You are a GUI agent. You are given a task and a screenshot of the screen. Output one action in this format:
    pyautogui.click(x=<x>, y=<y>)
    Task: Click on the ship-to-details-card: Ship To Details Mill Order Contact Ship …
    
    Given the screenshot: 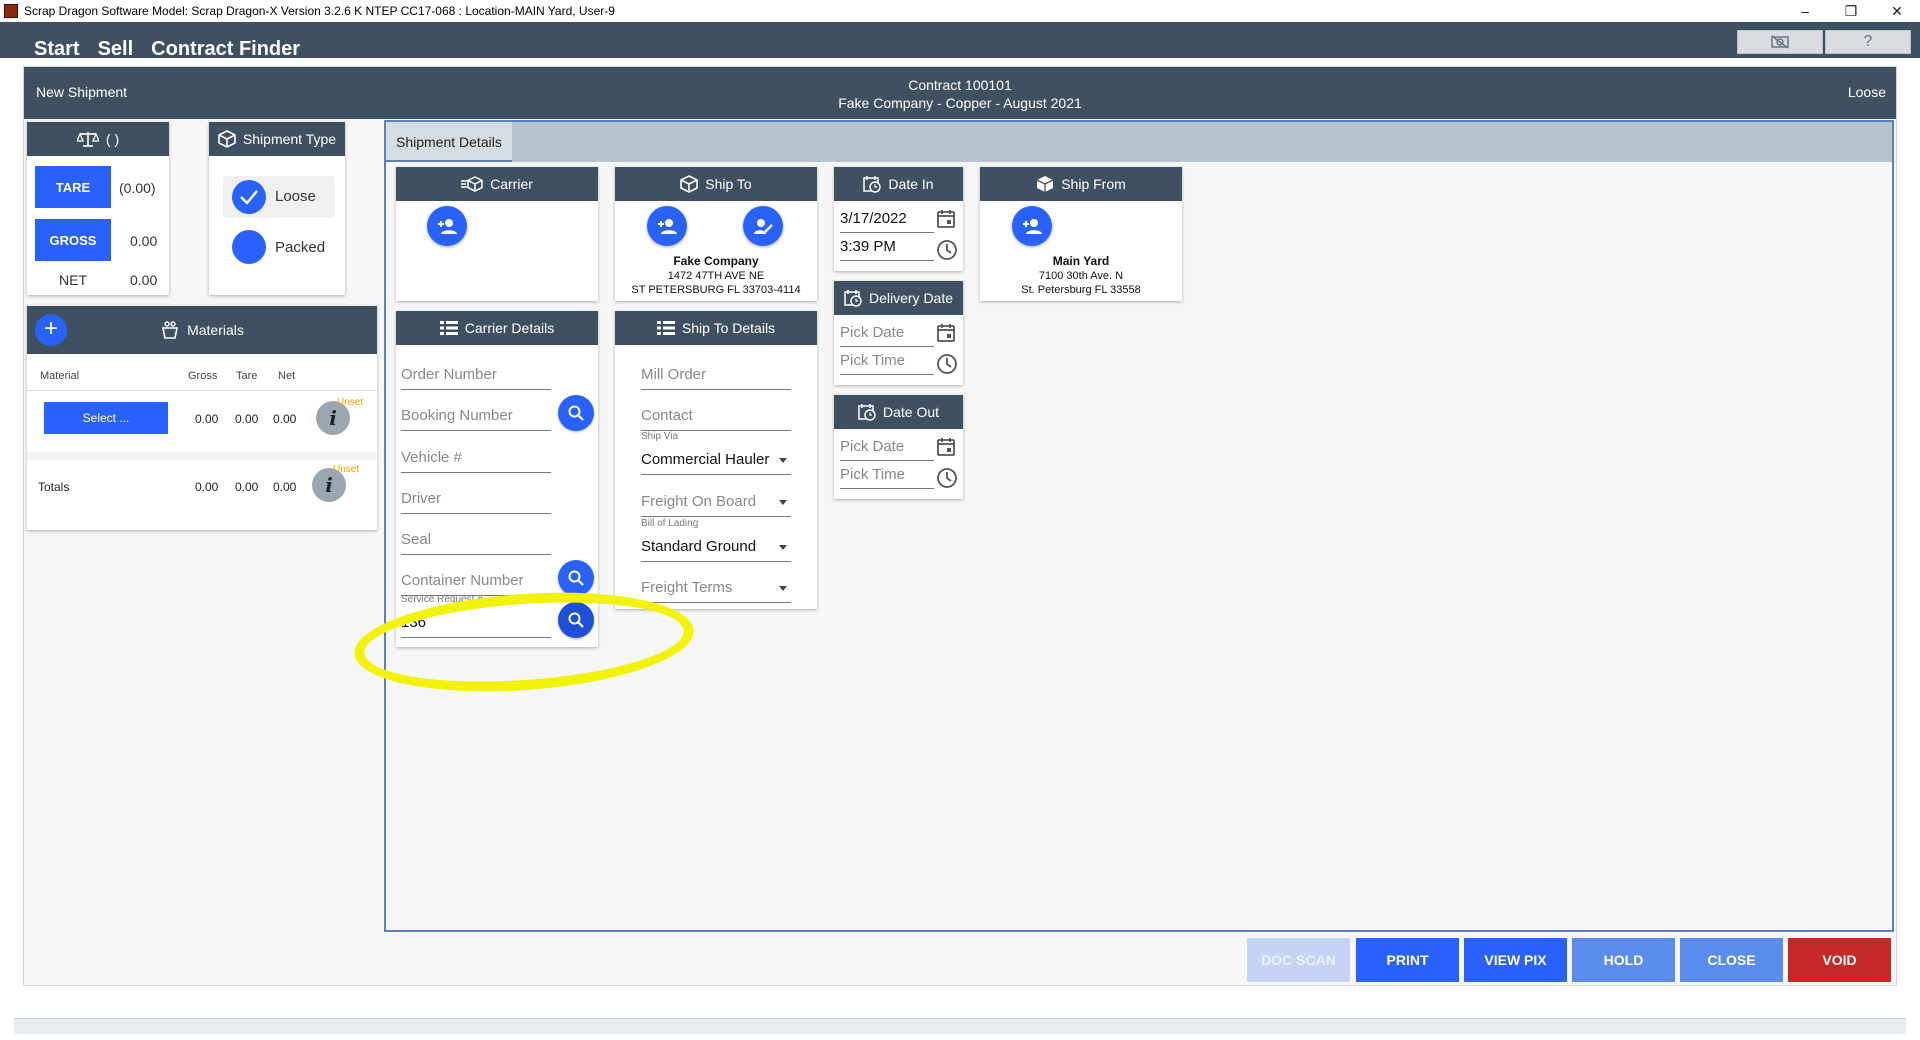 What is the action you would take?
    pyautogui.click(x=716, y=460)
    